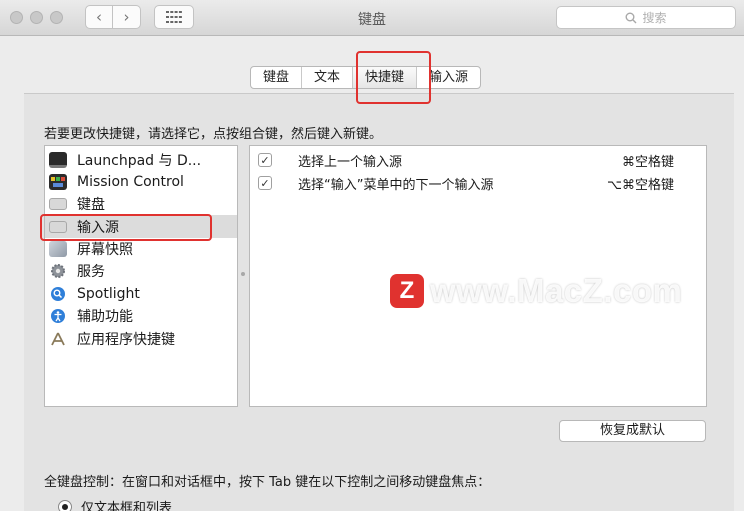  What do you see at coordinates (328, 77) in the screenshot?
I see `tab-text: 文本` at bounding box center [328, 77].